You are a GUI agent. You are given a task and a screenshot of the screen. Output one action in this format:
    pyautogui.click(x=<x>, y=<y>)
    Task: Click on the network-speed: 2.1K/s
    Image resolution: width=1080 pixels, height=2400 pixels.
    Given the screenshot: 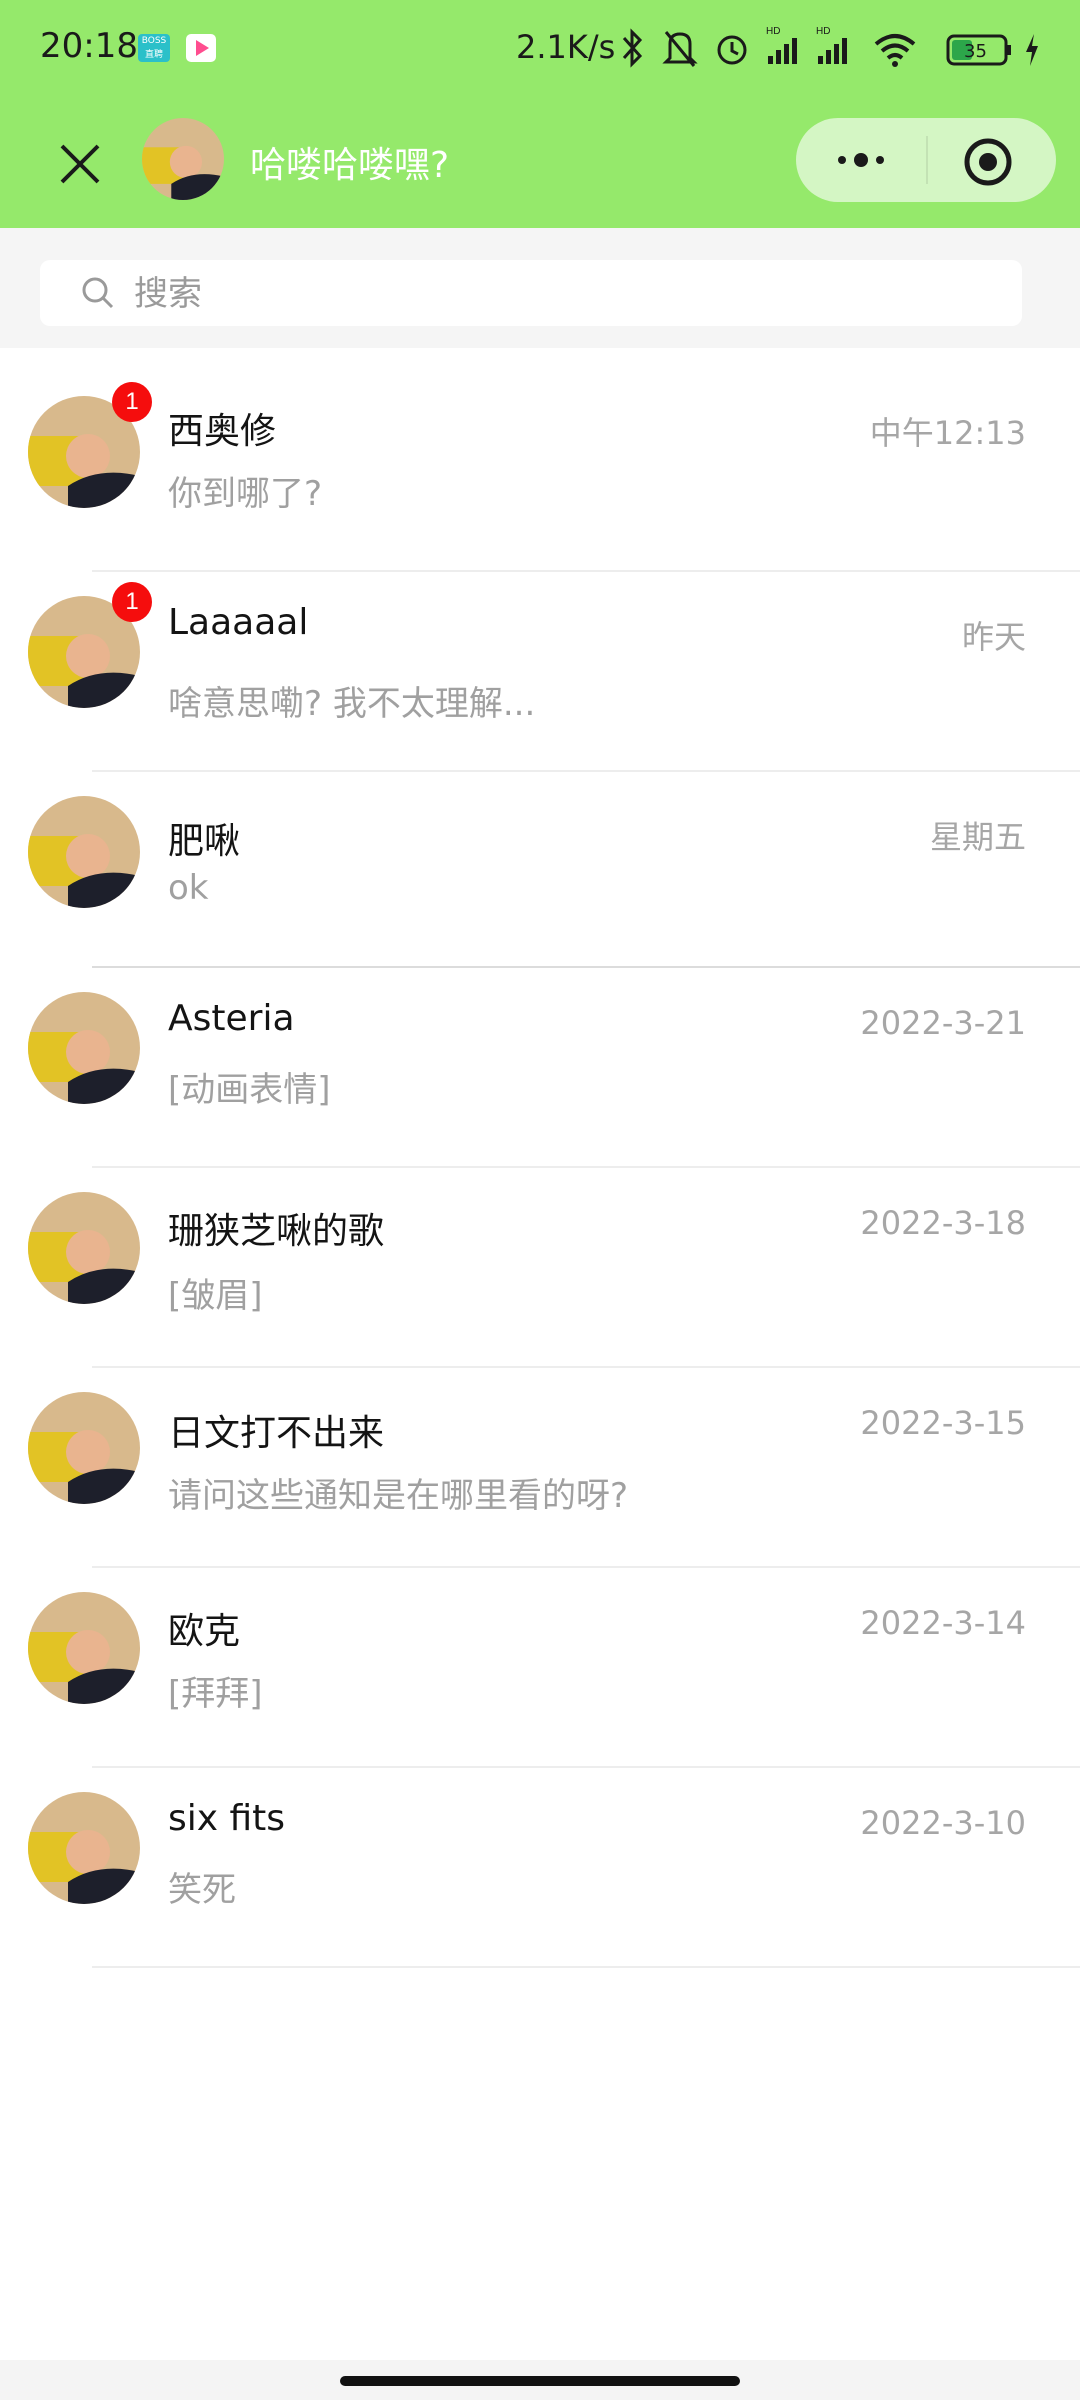 What is the action you would take?
    pyautogui.click(x=566, y=47)
    